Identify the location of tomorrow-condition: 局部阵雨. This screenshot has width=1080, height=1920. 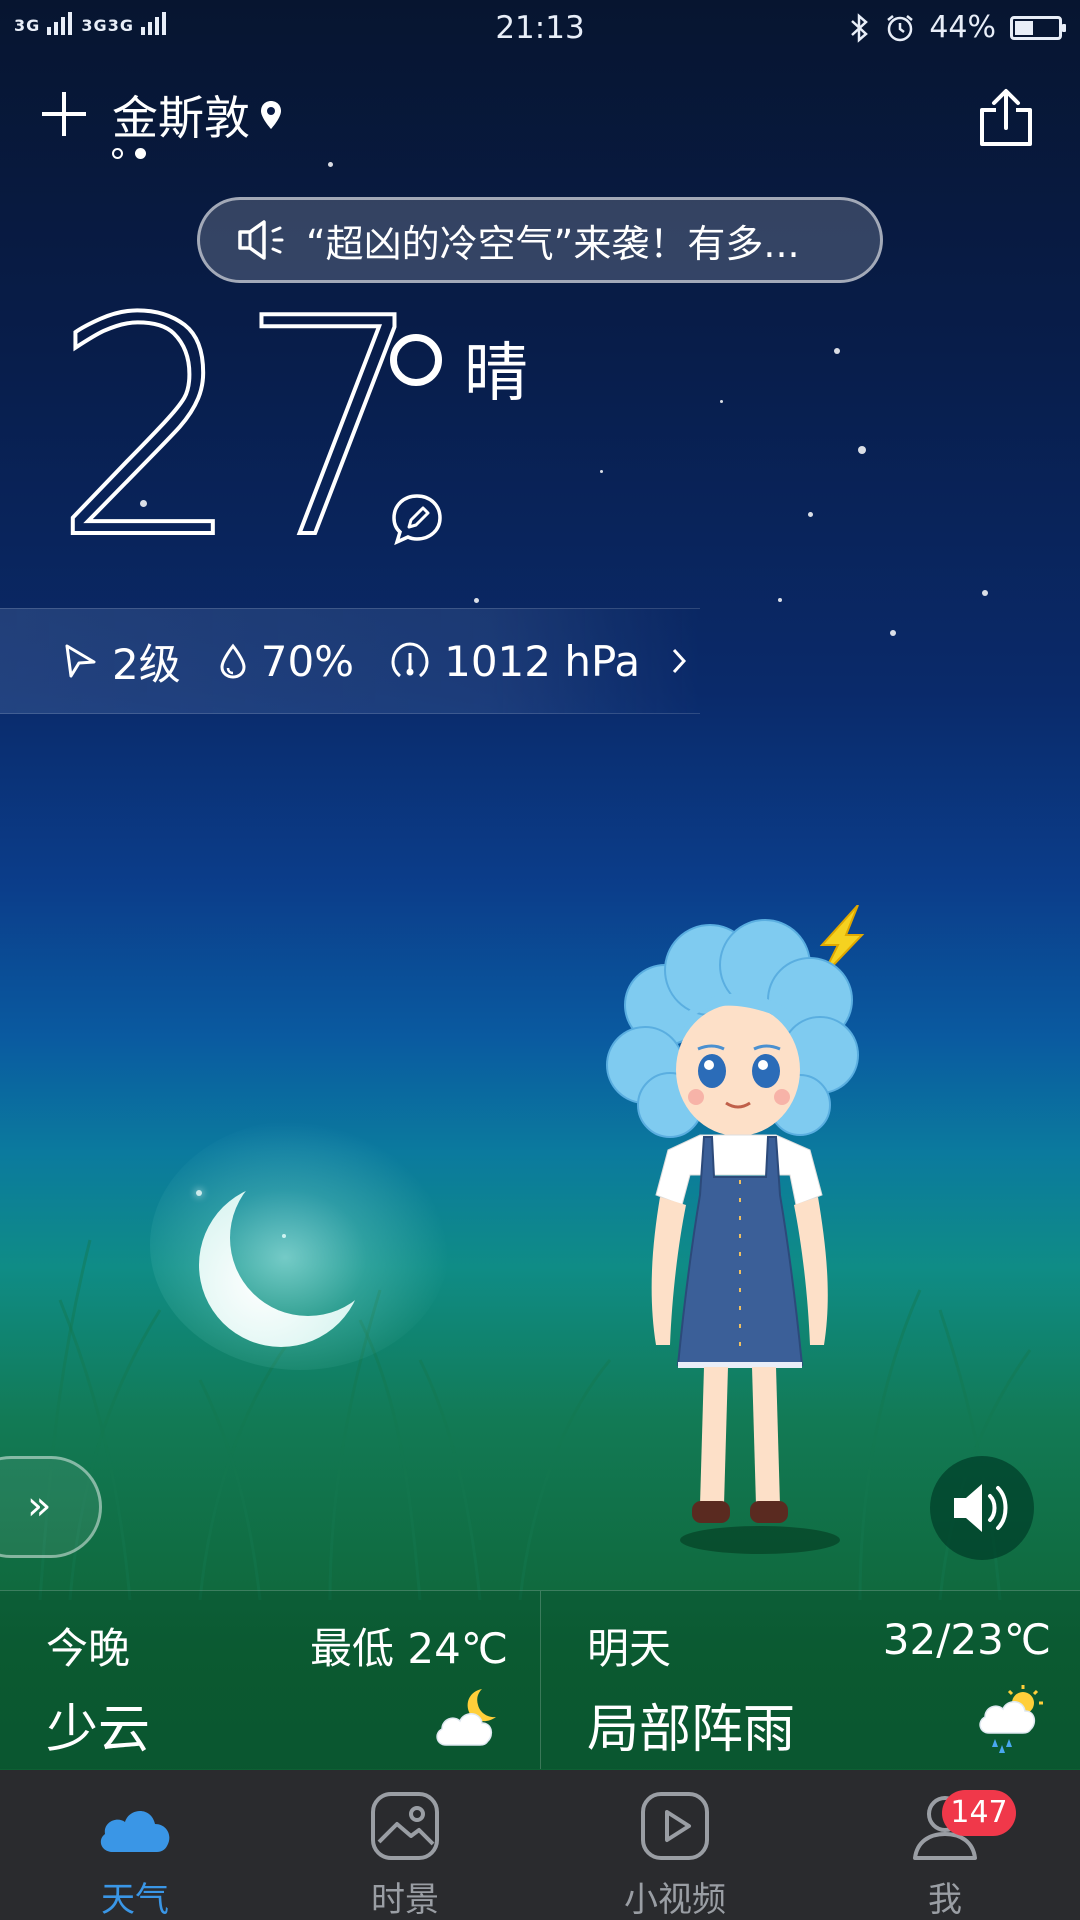
(691, 1730).